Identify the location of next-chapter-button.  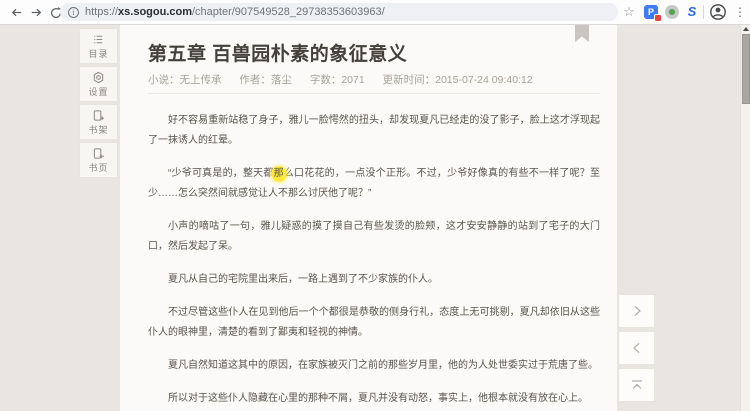
(636, 311).